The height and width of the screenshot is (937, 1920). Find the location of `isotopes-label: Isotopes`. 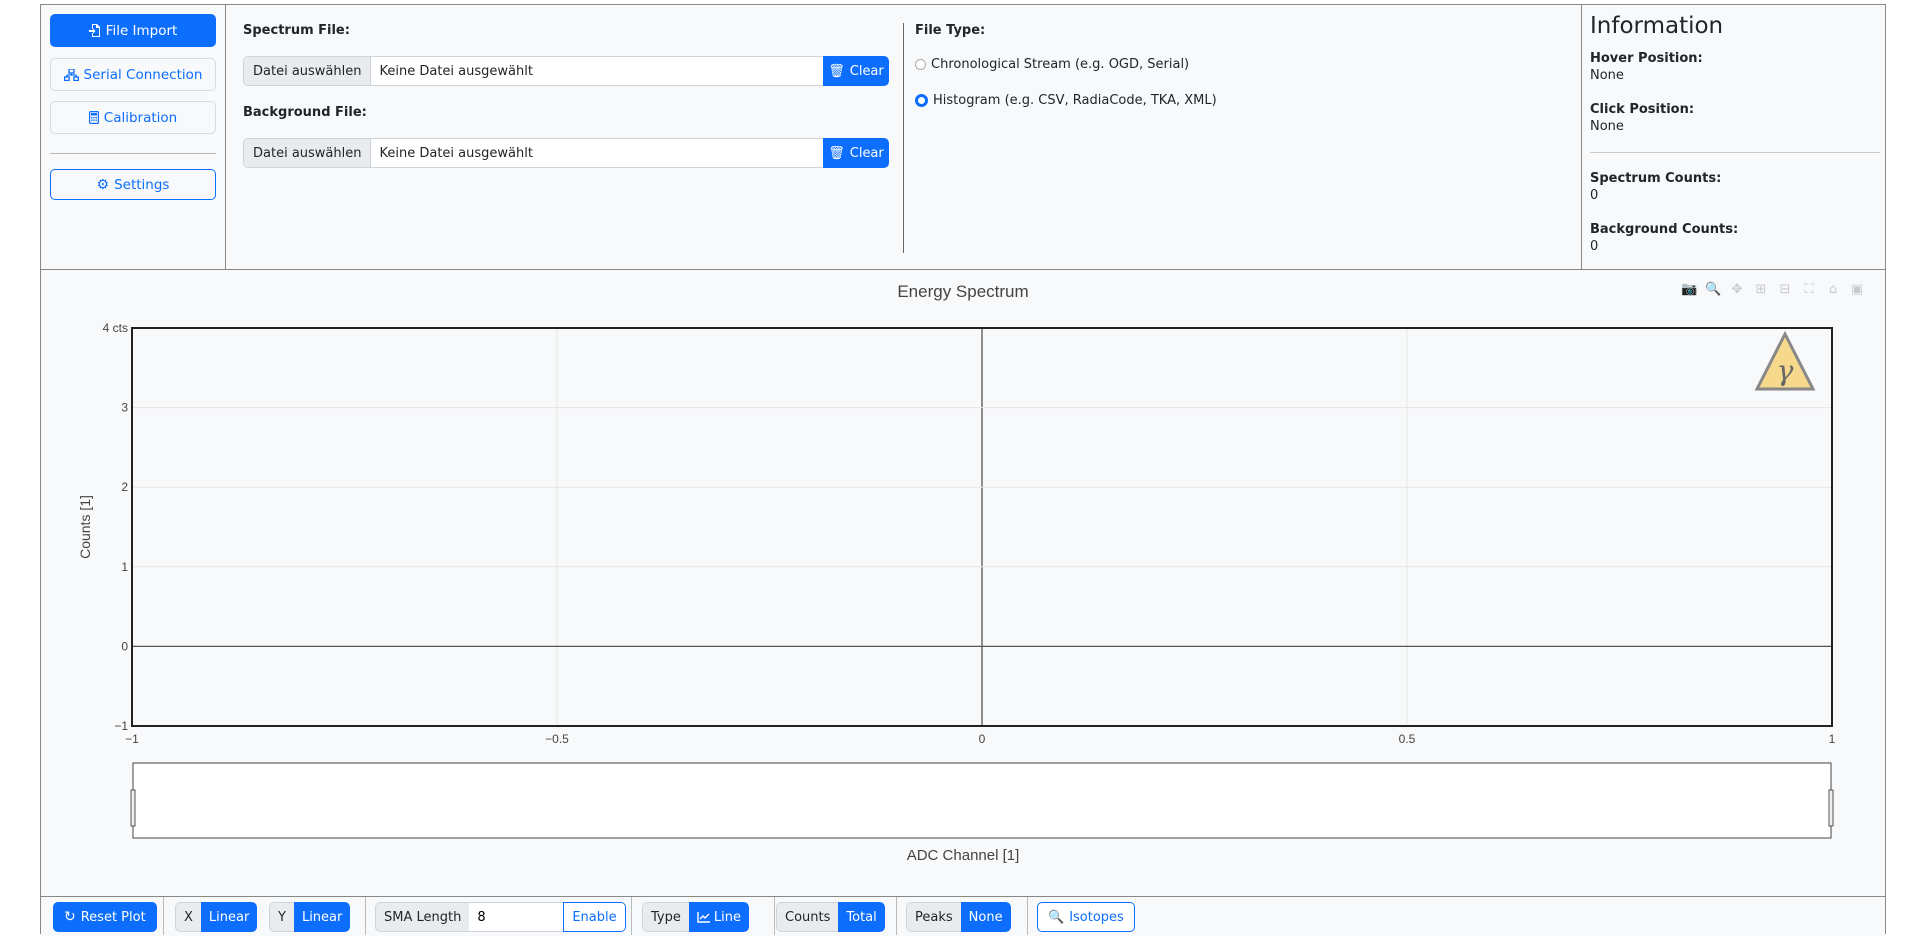

isotopes-label: Isotopes is located at coordinates (1096, 917).